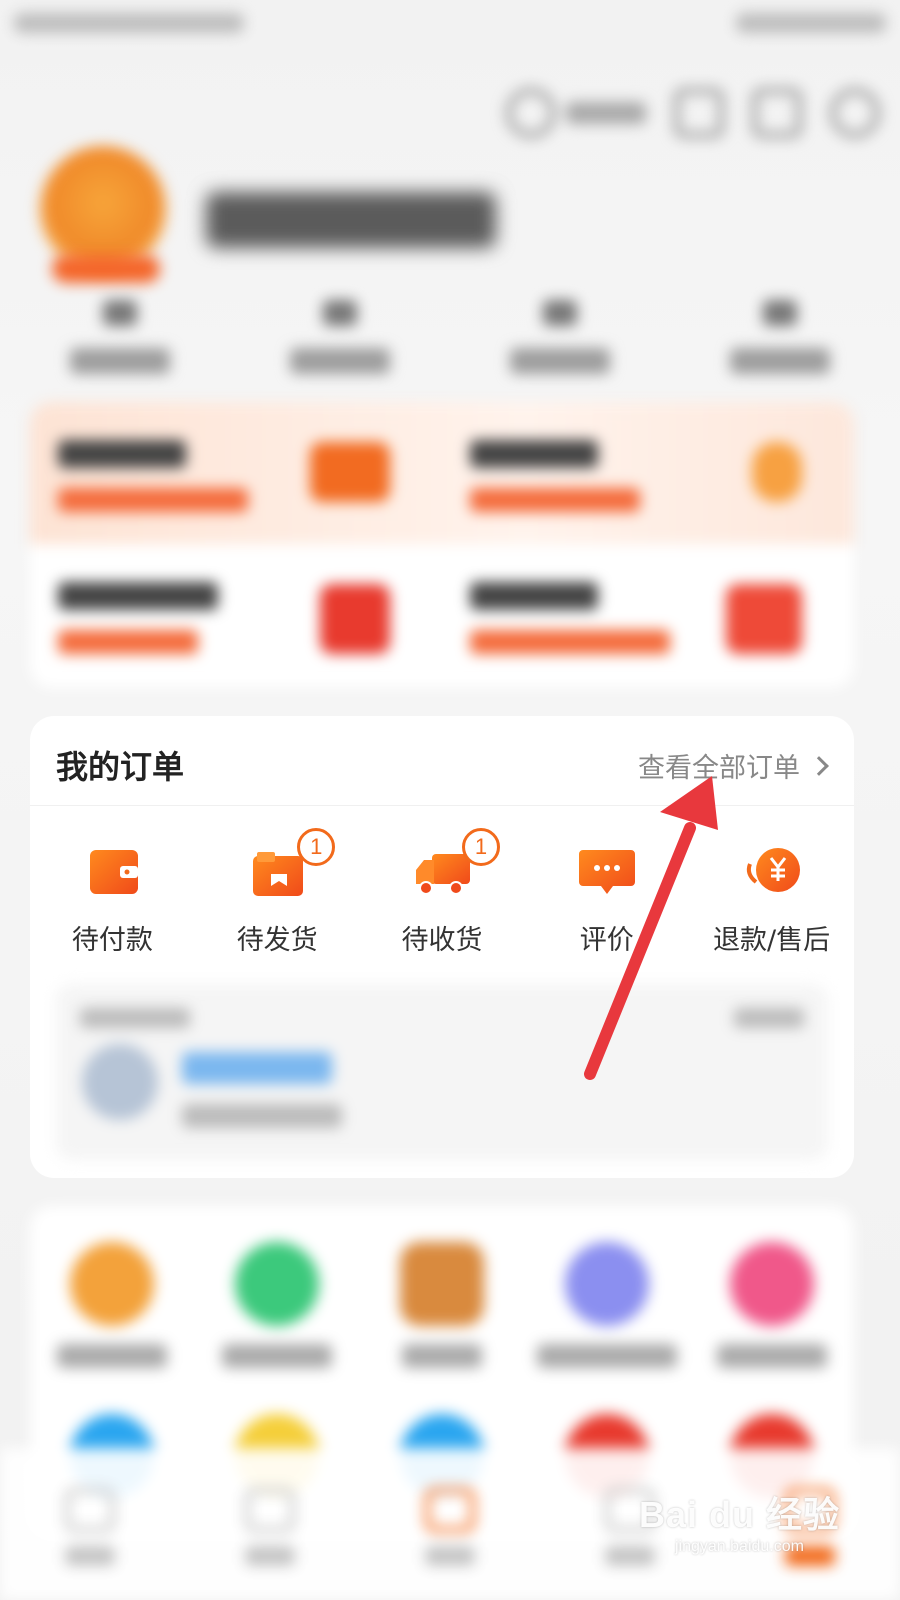 The height and width of the screenshot is (1600, 900). I want to click on refund-yen-icon, so click(772, 872).